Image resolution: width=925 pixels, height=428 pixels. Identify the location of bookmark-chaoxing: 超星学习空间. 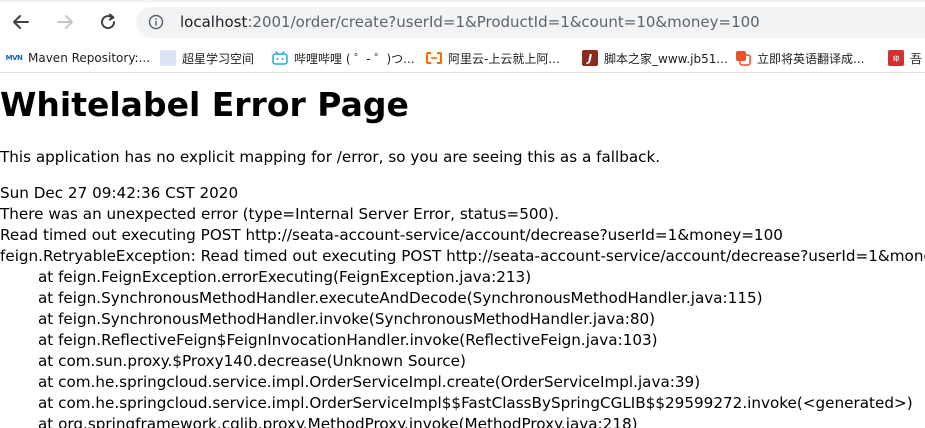
(207, 58).